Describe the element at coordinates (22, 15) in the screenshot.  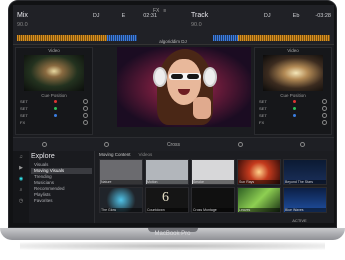
I see `deck-left-title: Mix` at that location.